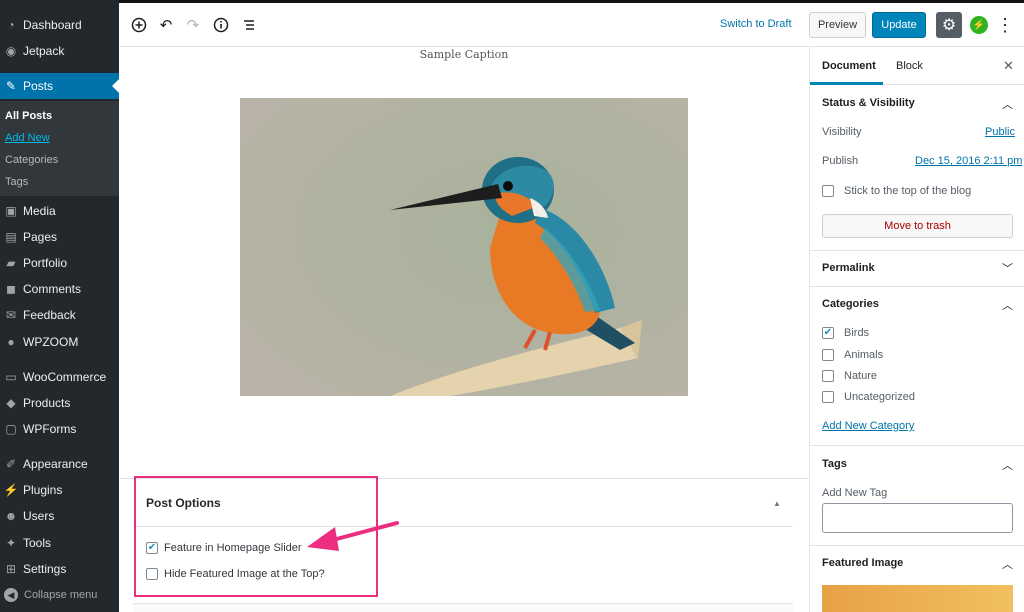 The width and height of the screenshot is (1024, 612). What do you see at coordinates (49, 315) in the screenshot?
I see `menu-label: Feedback` at bounding box center [49, 315].